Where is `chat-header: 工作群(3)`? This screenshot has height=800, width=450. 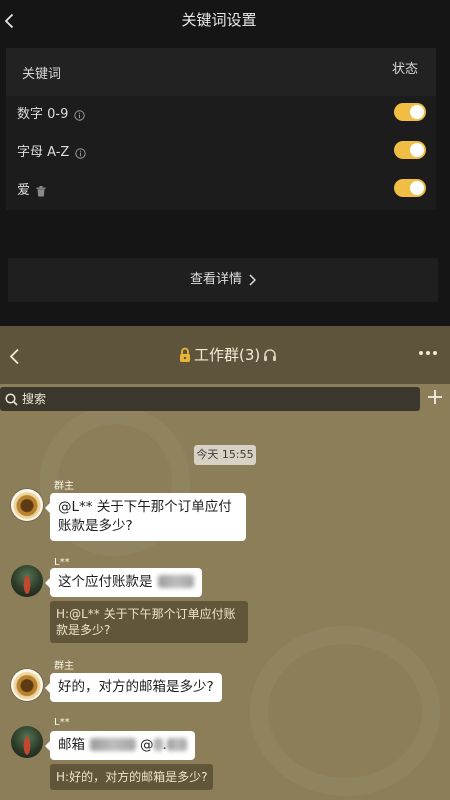 chat-header: 工作群(3) is located at coordinates (225, 355).